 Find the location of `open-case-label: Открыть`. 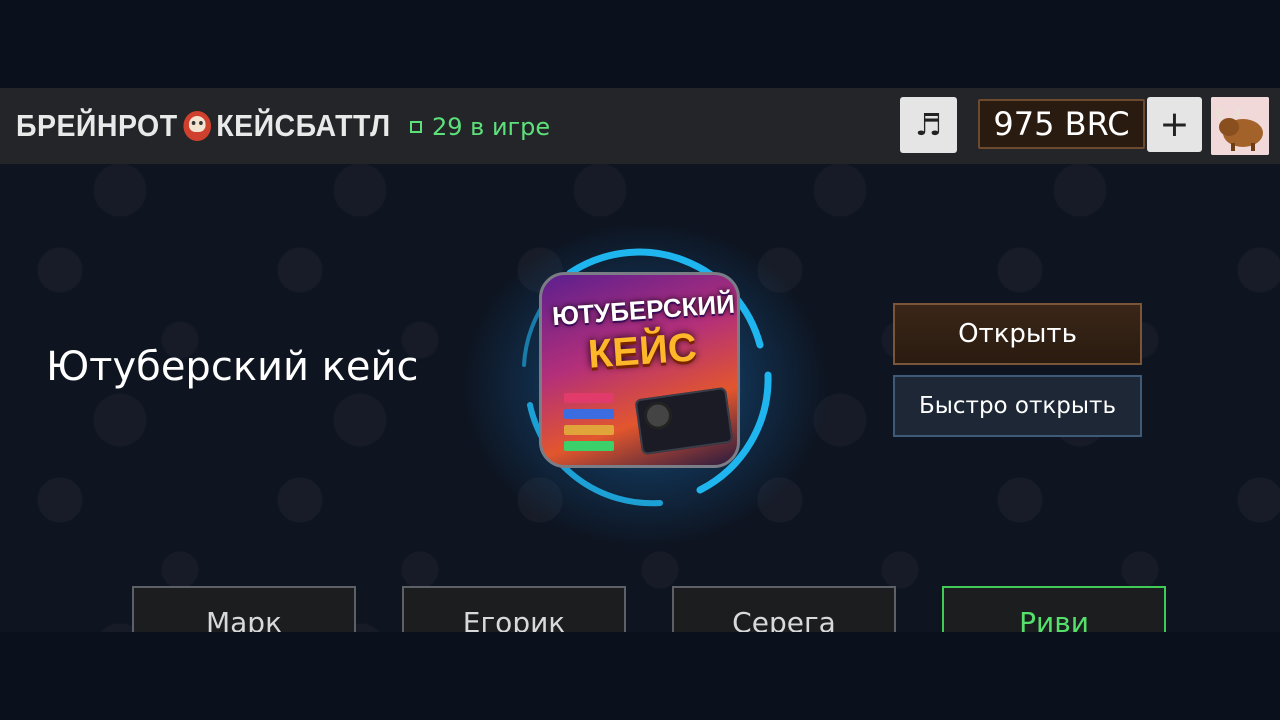

open-case-label: Открыть is located at coordinates (1017, 334).